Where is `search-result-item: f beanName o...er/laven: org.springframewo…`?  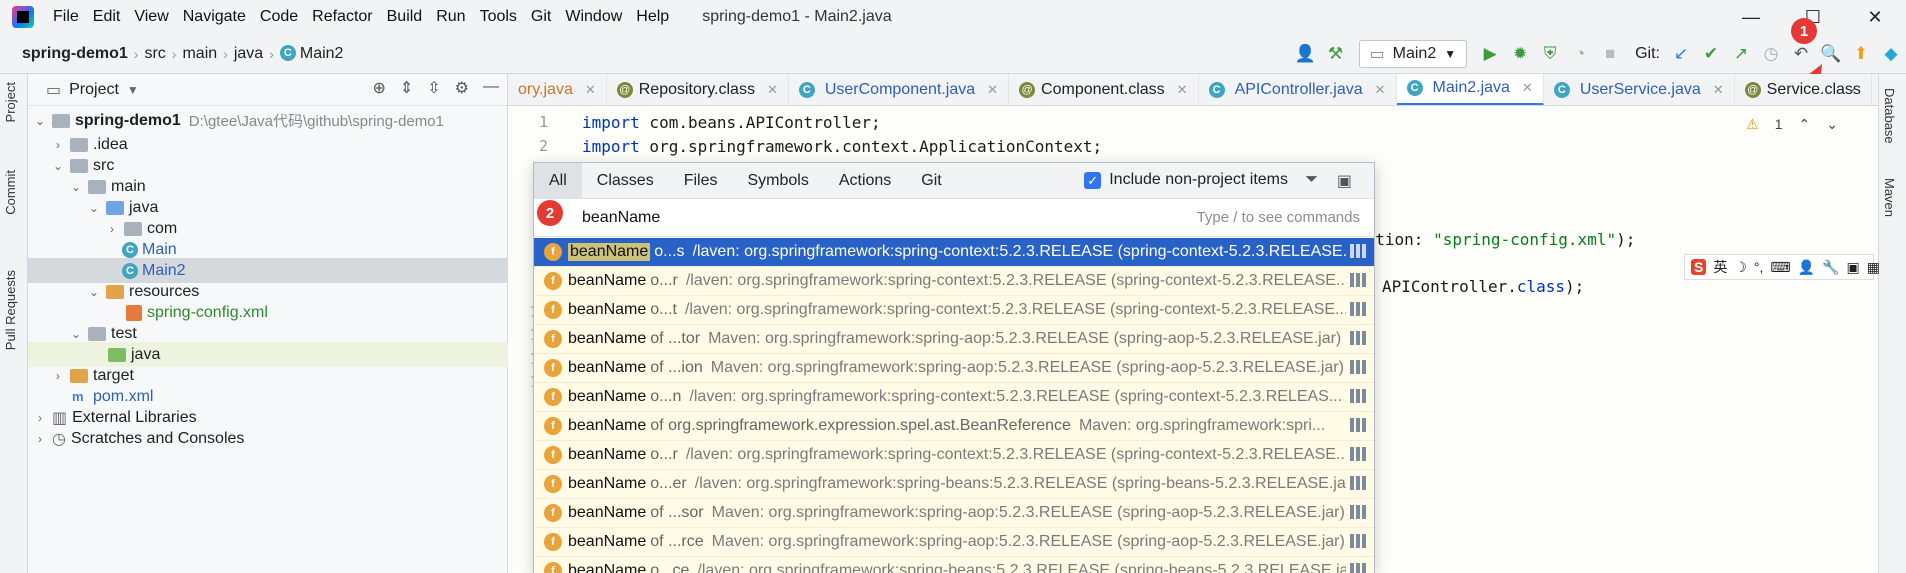 search-result-item: f beanName o...er/laven: org.springframewo… is located at coordinates (954, 484).